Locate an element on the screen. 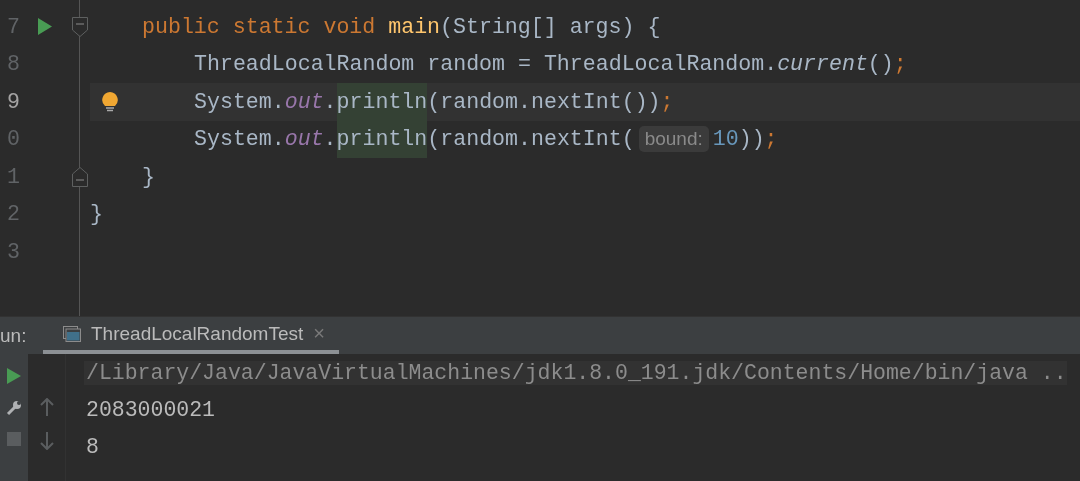 The height and width of the screenshot is (481, 1080). line-number: 1 is located at coordinates (13, 176).